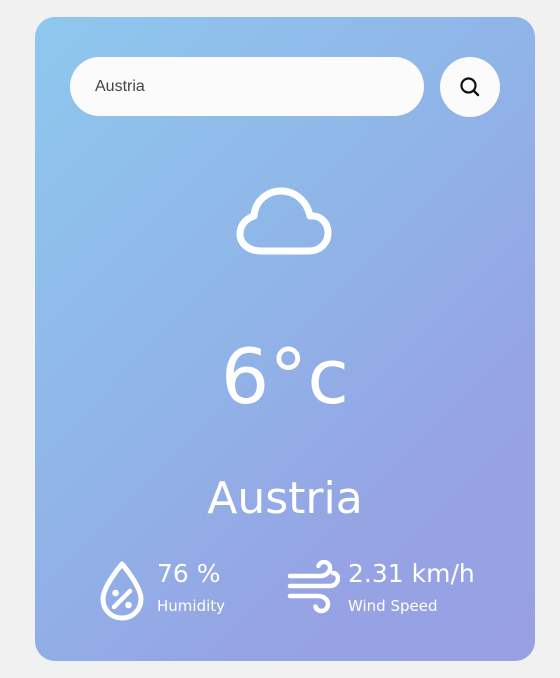 The image size is (560, 678). What do you see at coordinates (247, 86) in the screenshot?
I see `search-input` at bounding box center [247, 86].